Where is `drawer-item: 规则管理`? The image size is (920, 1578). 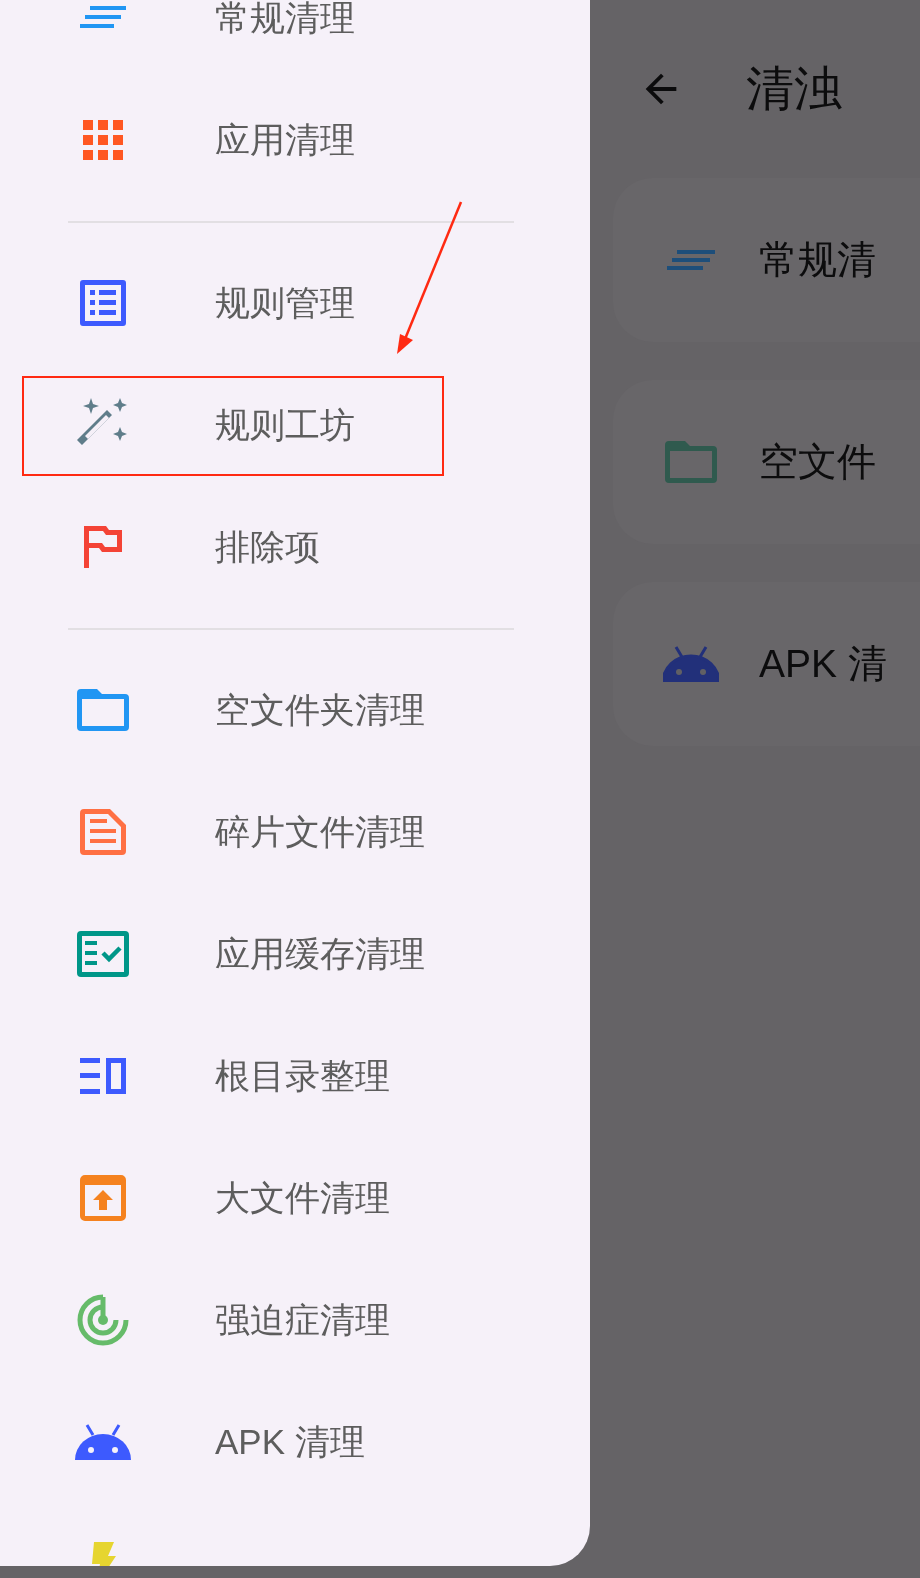
drawer-item: 规则管理 is located at coordinates (295, 303).